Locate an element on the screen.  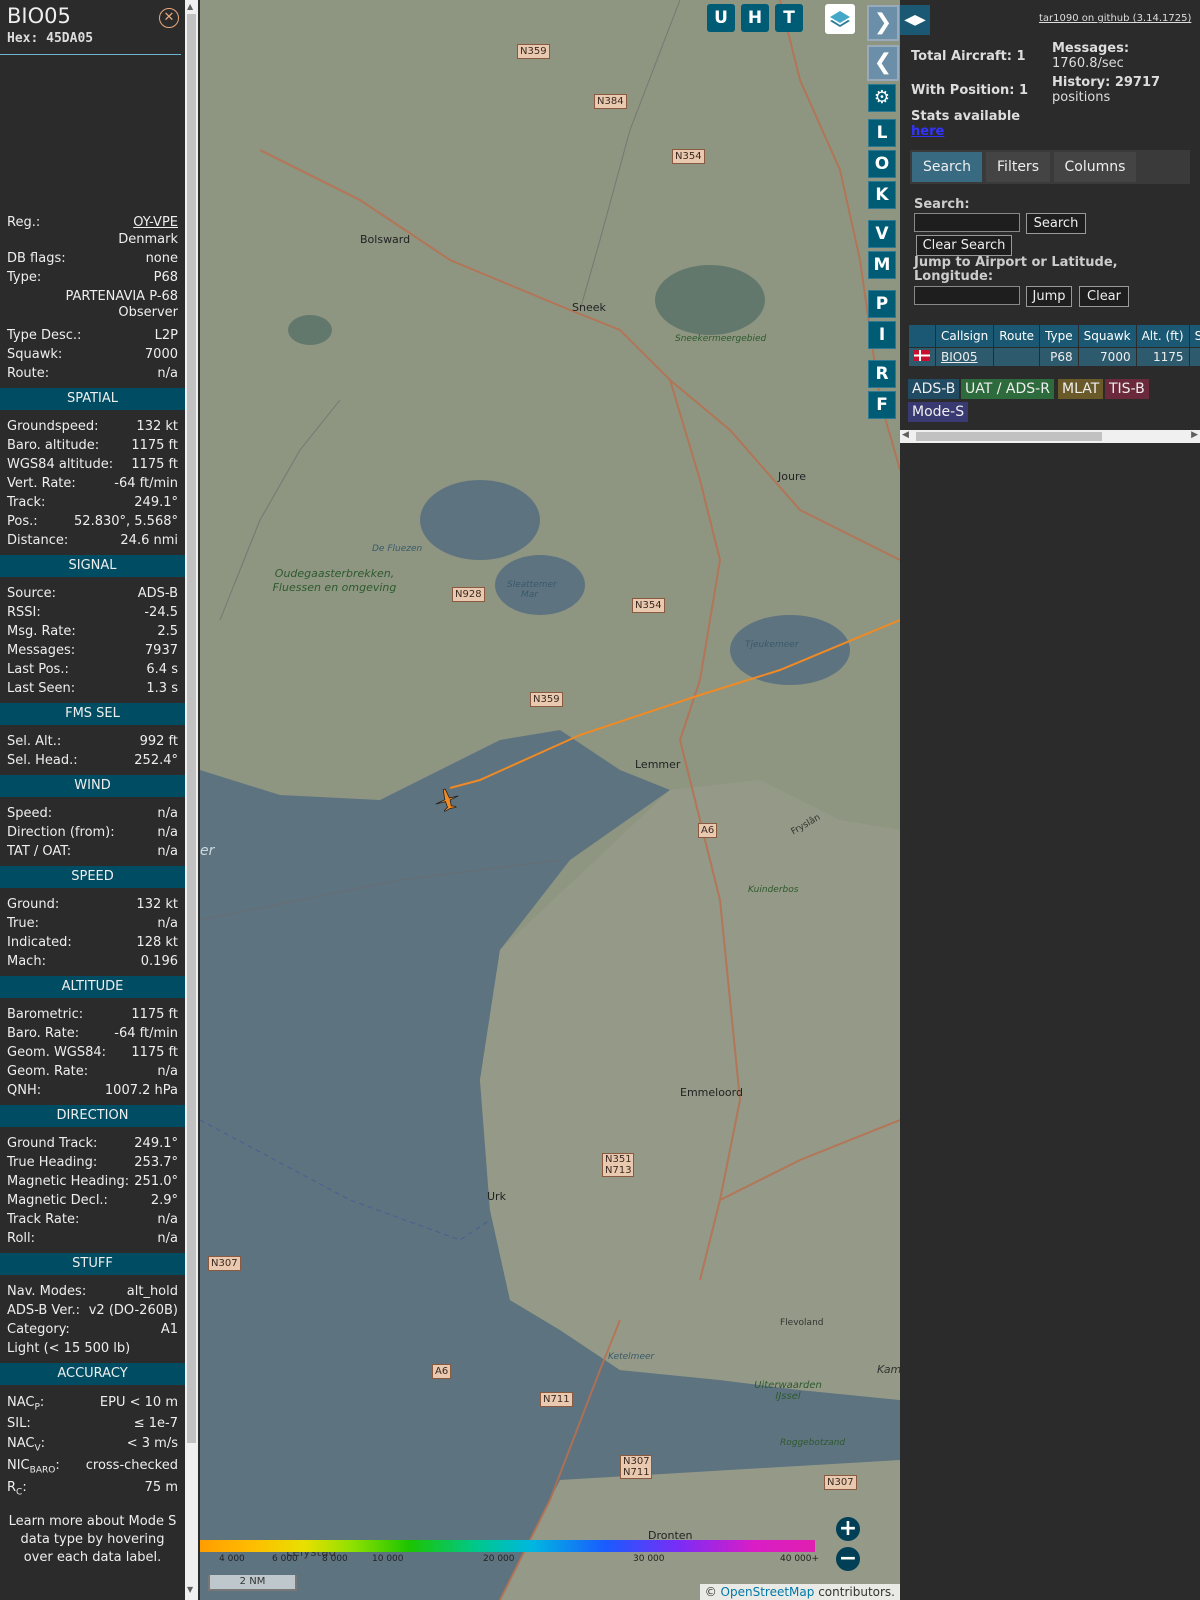
scroll-right-arrow-icon: ▶ is located at coordinates (1194, 435).